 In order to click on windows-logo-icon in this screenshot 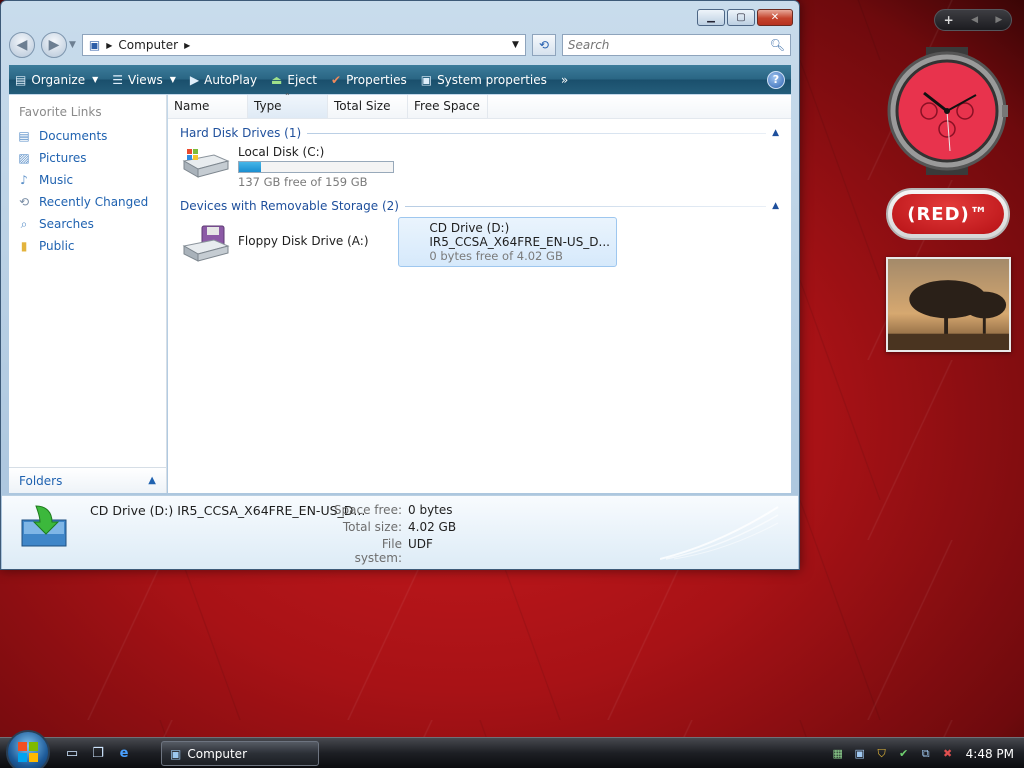, I will do `click(28, 752)`.